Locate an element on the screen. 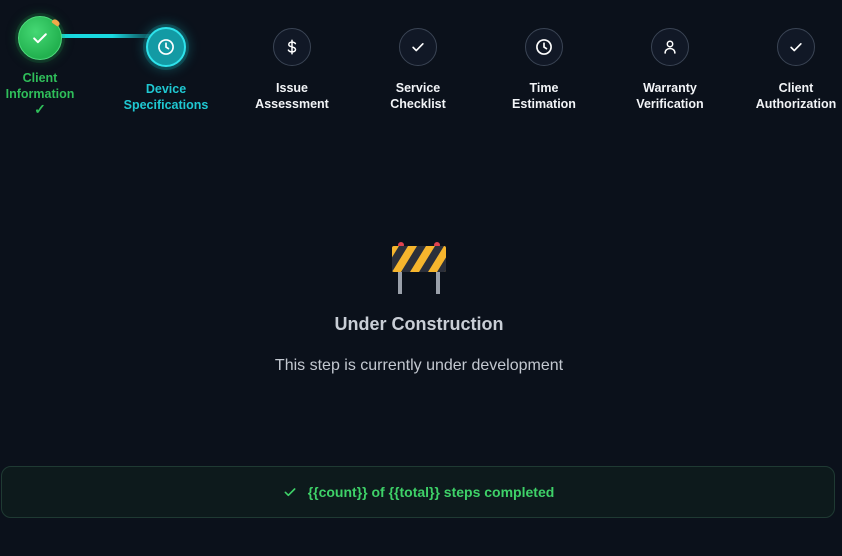 This screenshot has height=556, width=842. step-label: Client Information is located at coordinates (40, 86).